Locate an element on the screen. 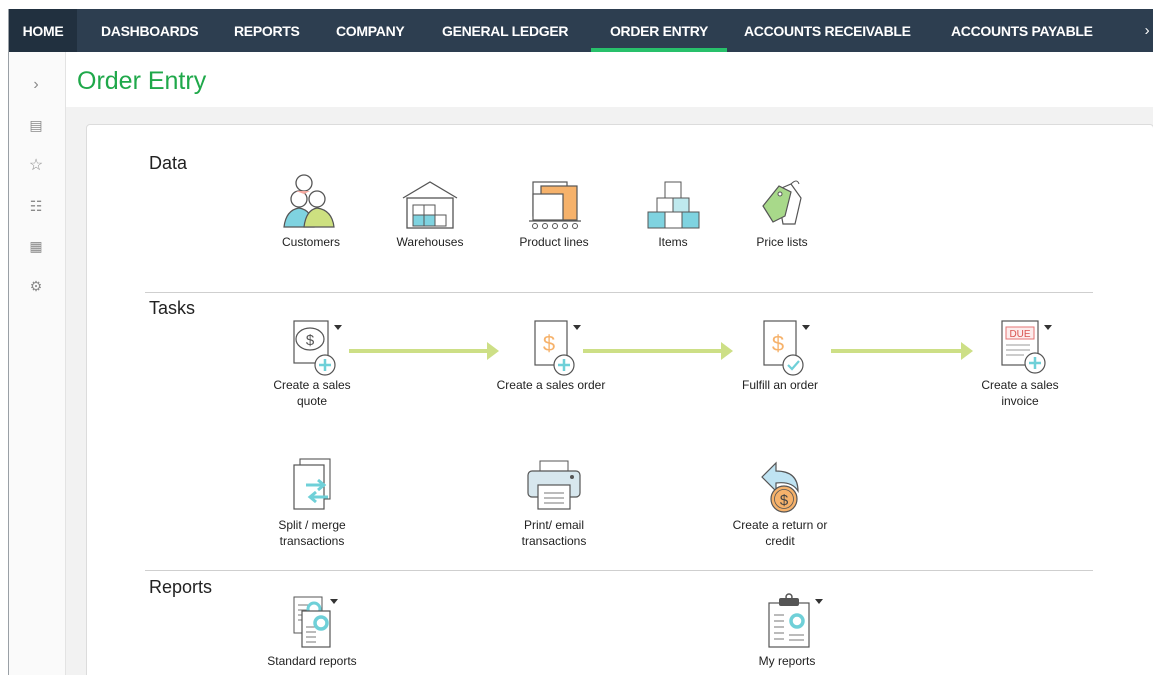  nav-order-entry: ORDER ENTRY is located at coordinates (659, 30).